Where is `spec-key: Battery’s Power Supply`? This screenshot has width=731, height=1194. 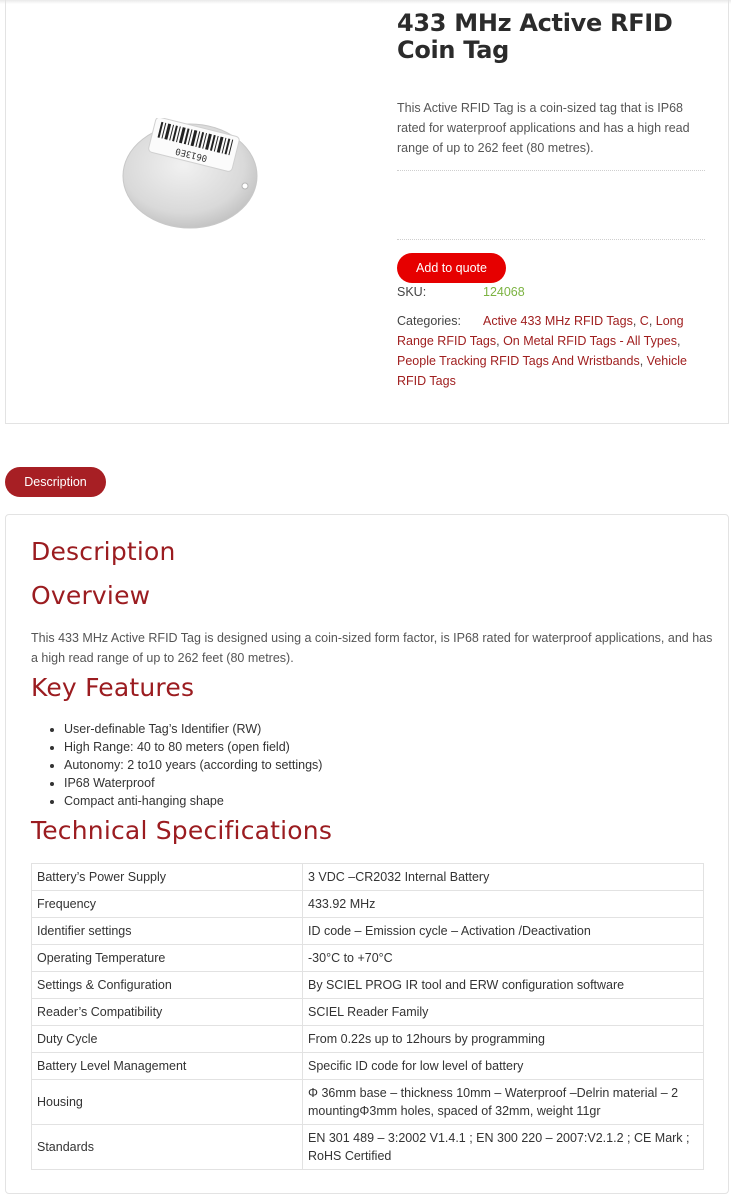
spec-key: Battery’s Power Supply is located at coordinates (167, 877).